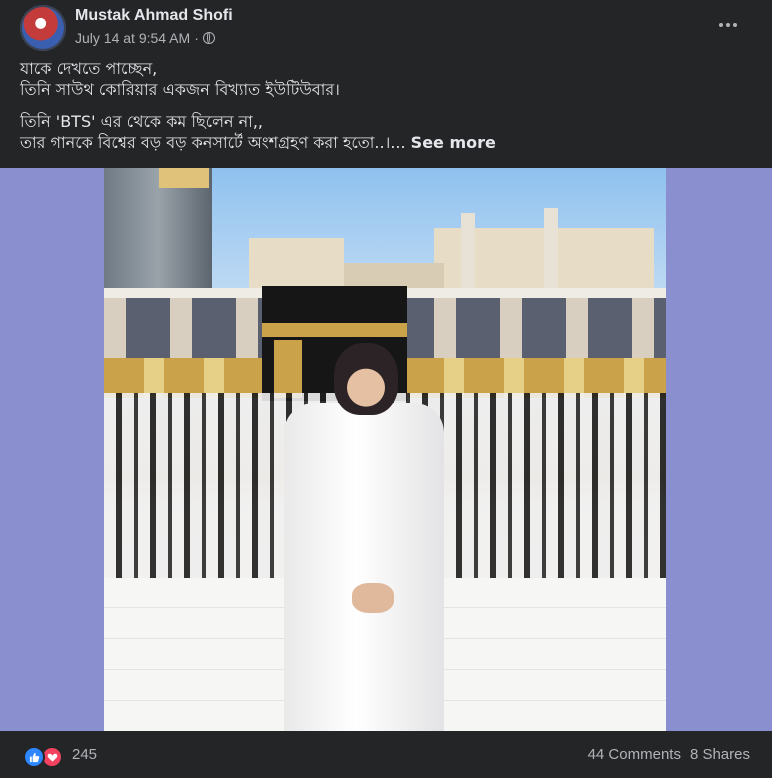 Image resolution: width=772 pixels, height=778 pixels. I want to click on main-person, so click(364, 537).